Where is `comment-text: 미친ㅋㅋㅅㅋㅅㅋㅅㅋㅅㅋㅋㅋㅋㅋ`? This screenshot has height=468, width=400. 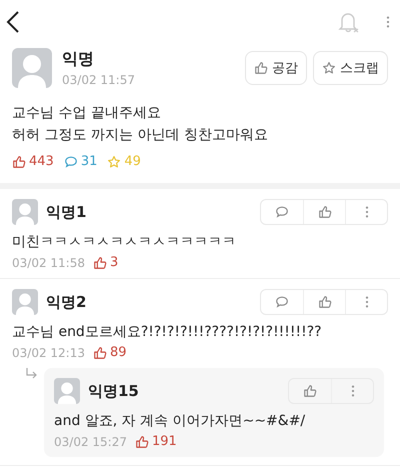
comment-text: 미친ㅋㅋㅅㅋㅅㅋㅅㅋㅅㅋㅋㅋㅋㅋ is located at coordinates (124, 242).